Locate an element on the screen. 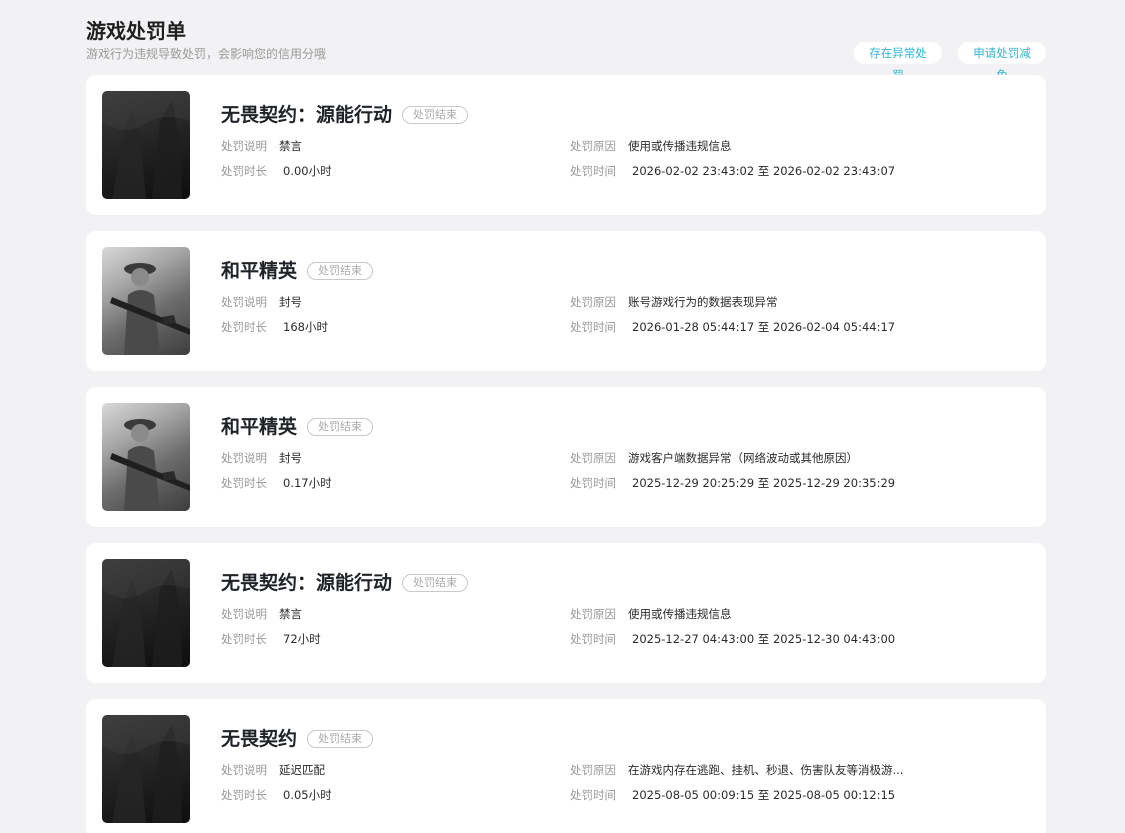  penalty-duration-value: 72小时 is located at coordinates (302, 639).